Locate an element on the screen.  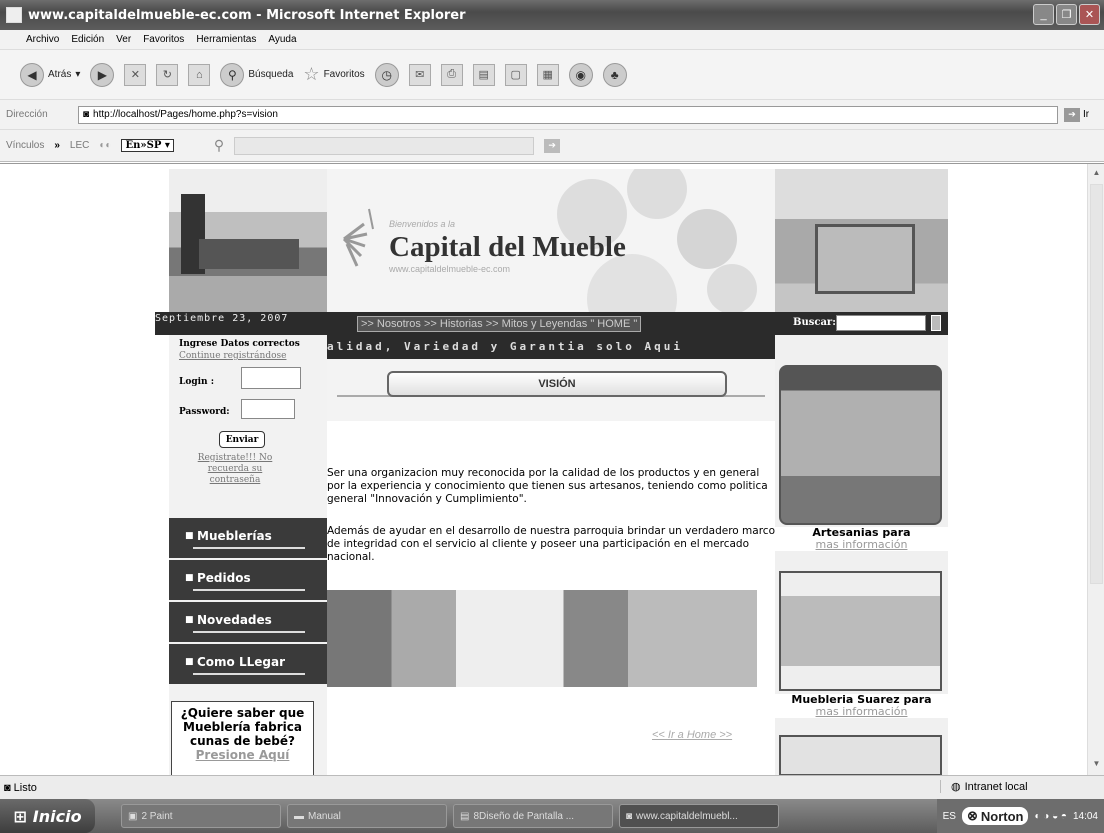
status-text: Listo is located at coordinates (25, 787).